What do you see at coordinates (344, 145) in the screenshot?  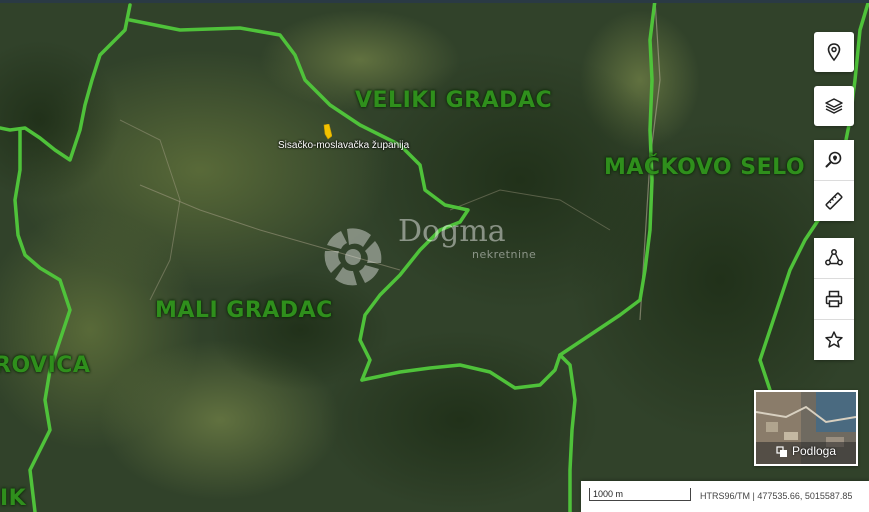 I see `county-label: Sisačko-moslavačka županija` at bounding box center [344, 145].